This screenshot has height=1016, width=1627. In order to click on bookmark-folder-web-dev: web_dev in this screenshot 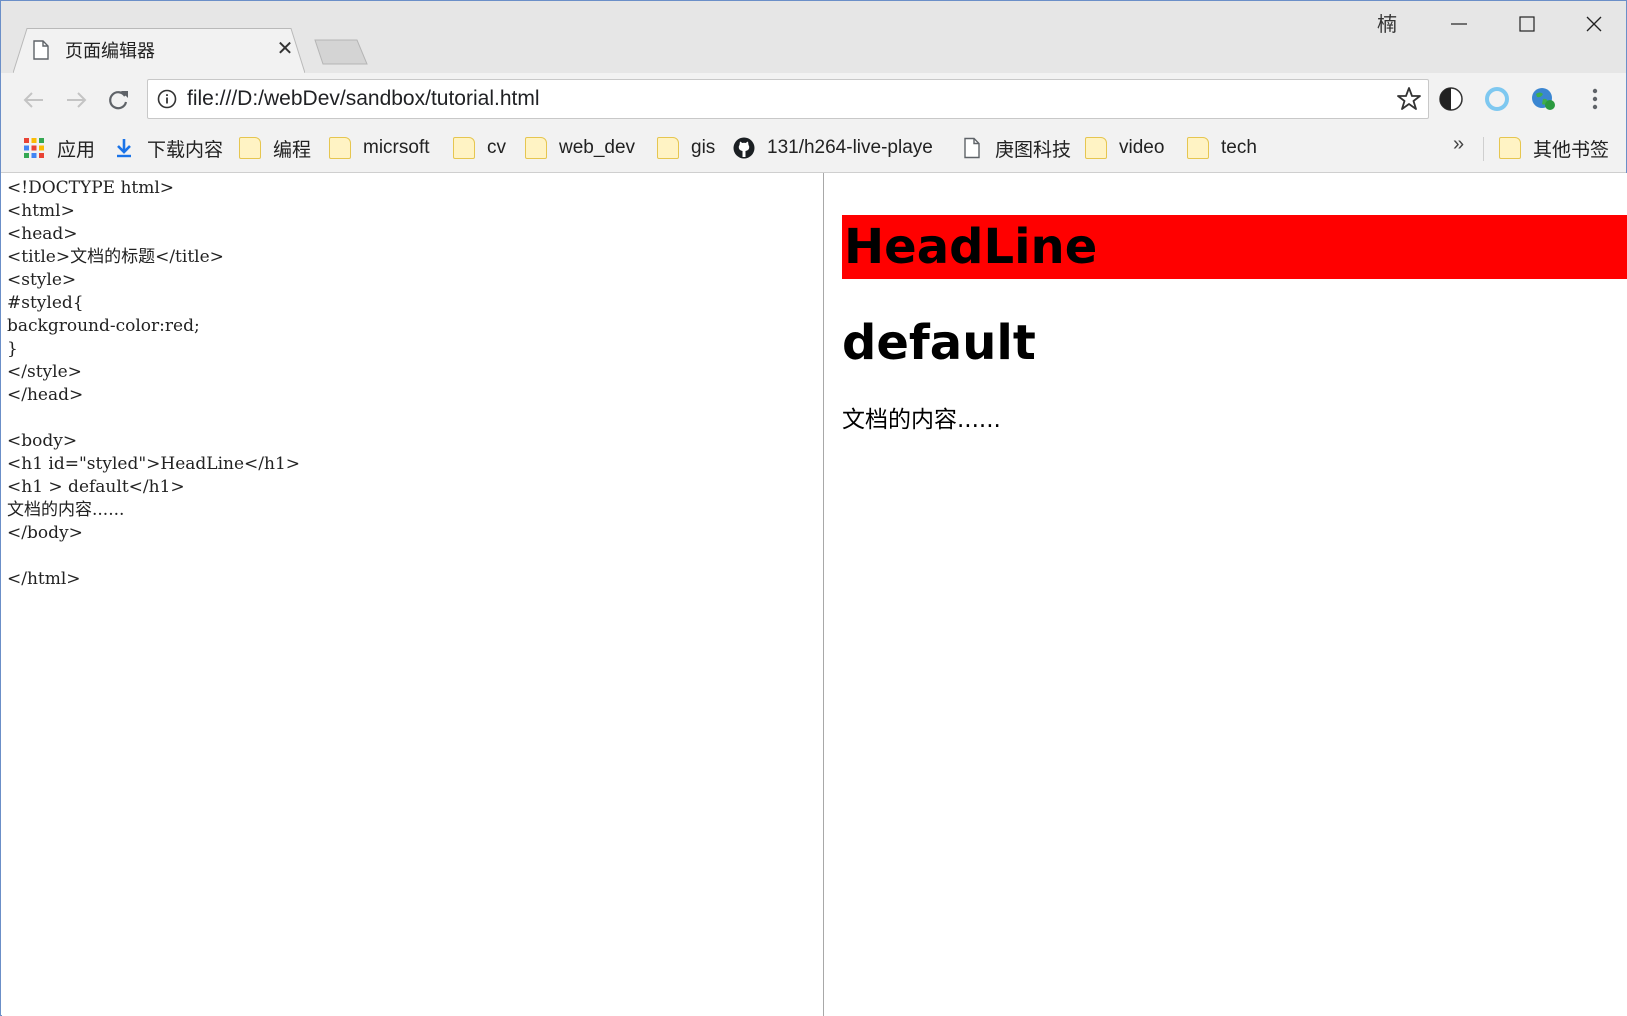, I will do `click(580, 148)`.